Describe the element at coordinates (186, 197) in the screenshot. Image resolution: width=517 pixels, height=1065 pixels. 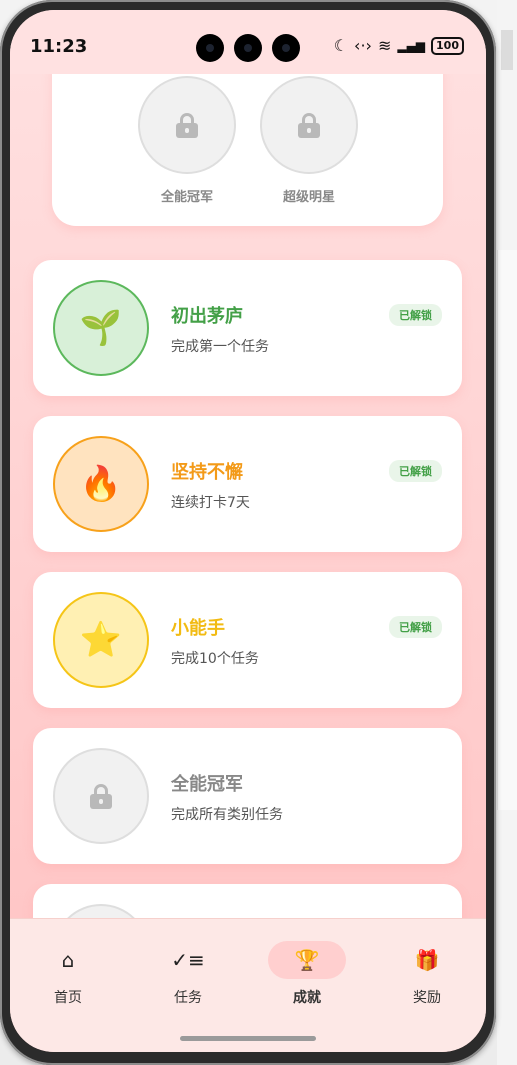
I see `badge-label: 全能冠军` at that location.